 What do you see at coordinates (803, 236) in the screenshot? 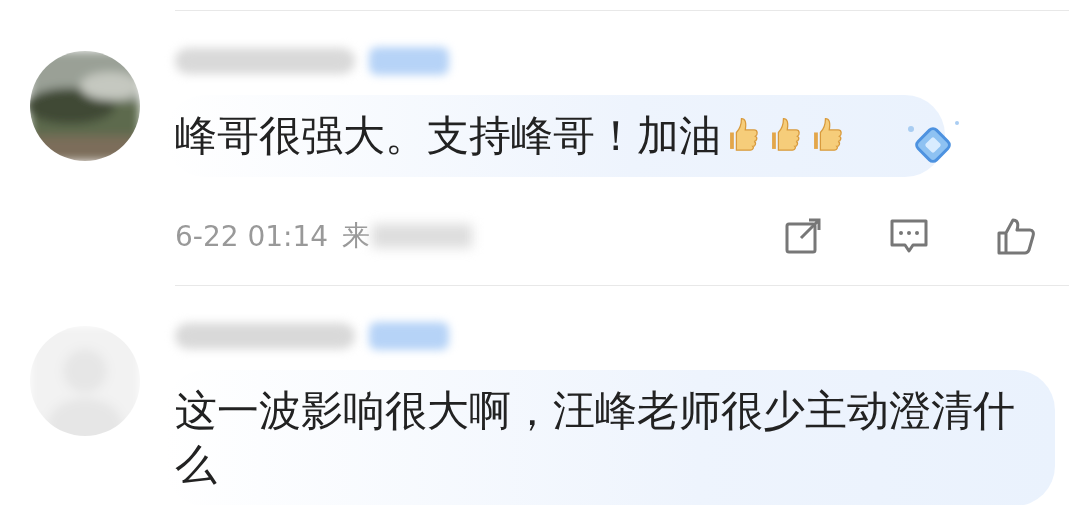
I see `share-icon` at bounding box center [803, 236].